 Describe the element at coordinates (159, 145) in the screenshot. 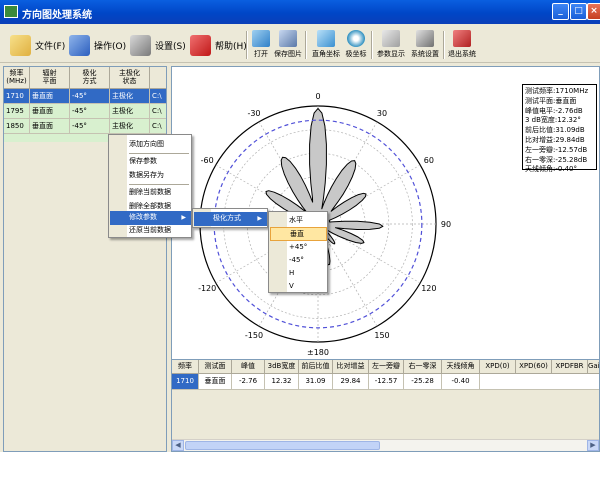

I see `menu-item-add-pattern: 添加方向图` at that location.